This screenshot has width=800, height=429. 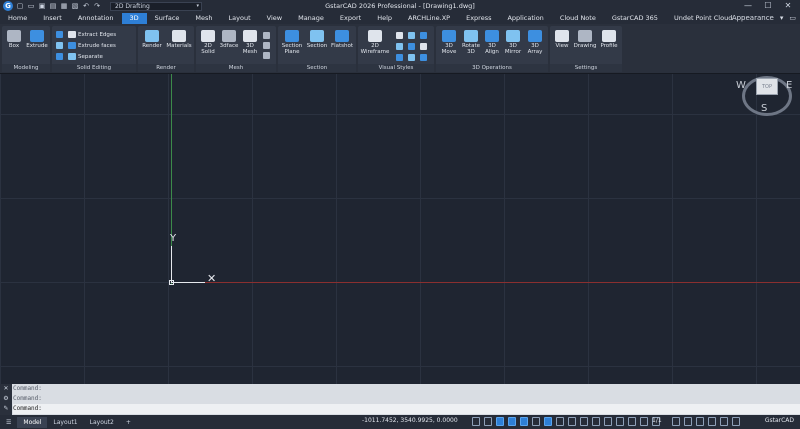 I want to click on tab-gstarcad-365: GstarCAD 365, so click(x=635, y=18).